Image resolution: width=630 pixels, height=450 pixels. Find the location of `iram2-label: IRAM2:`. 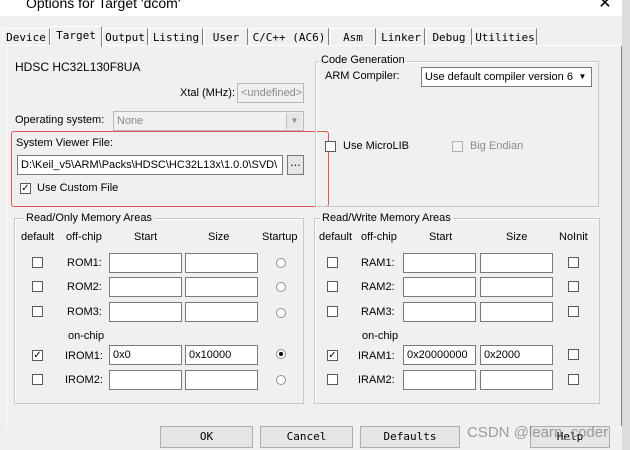

iram2-label: IRAM2: is located at coordinates (376, 380).